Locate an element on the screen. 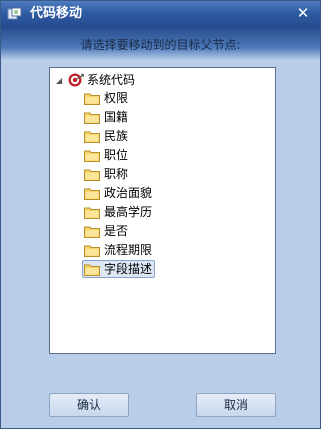 Image resolution: width=321 pixels, height=429 pixels. tree-item: 民族 is located at coordinates (106, 136).